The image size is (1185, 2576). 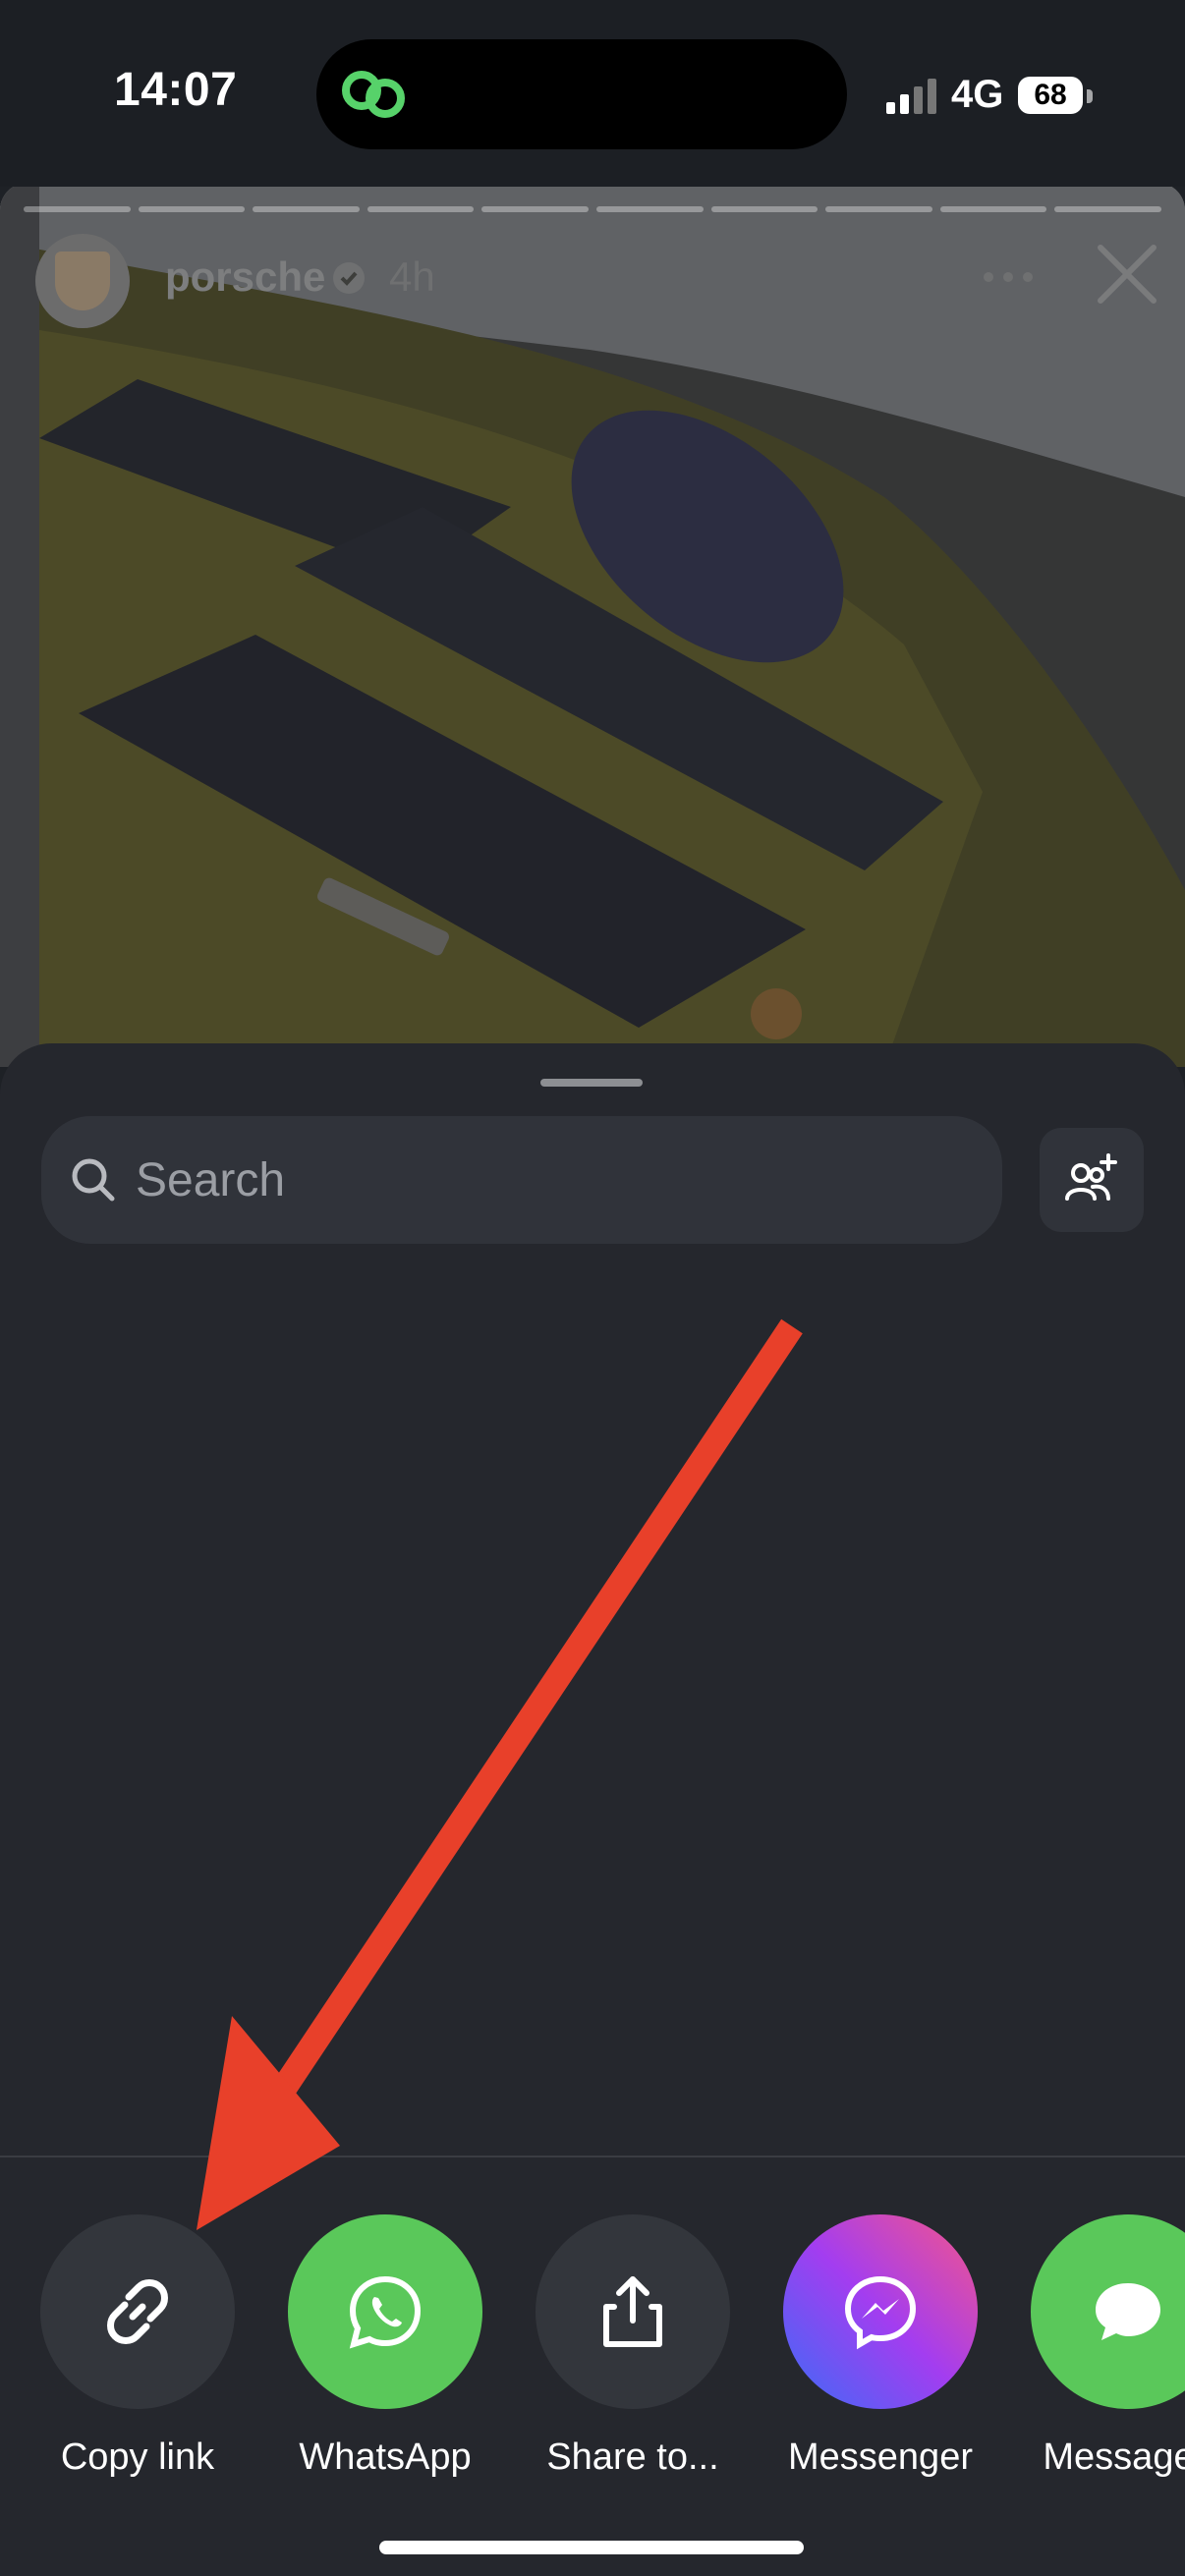 I want to click on home-indicator, so click(x=592, y=2547).